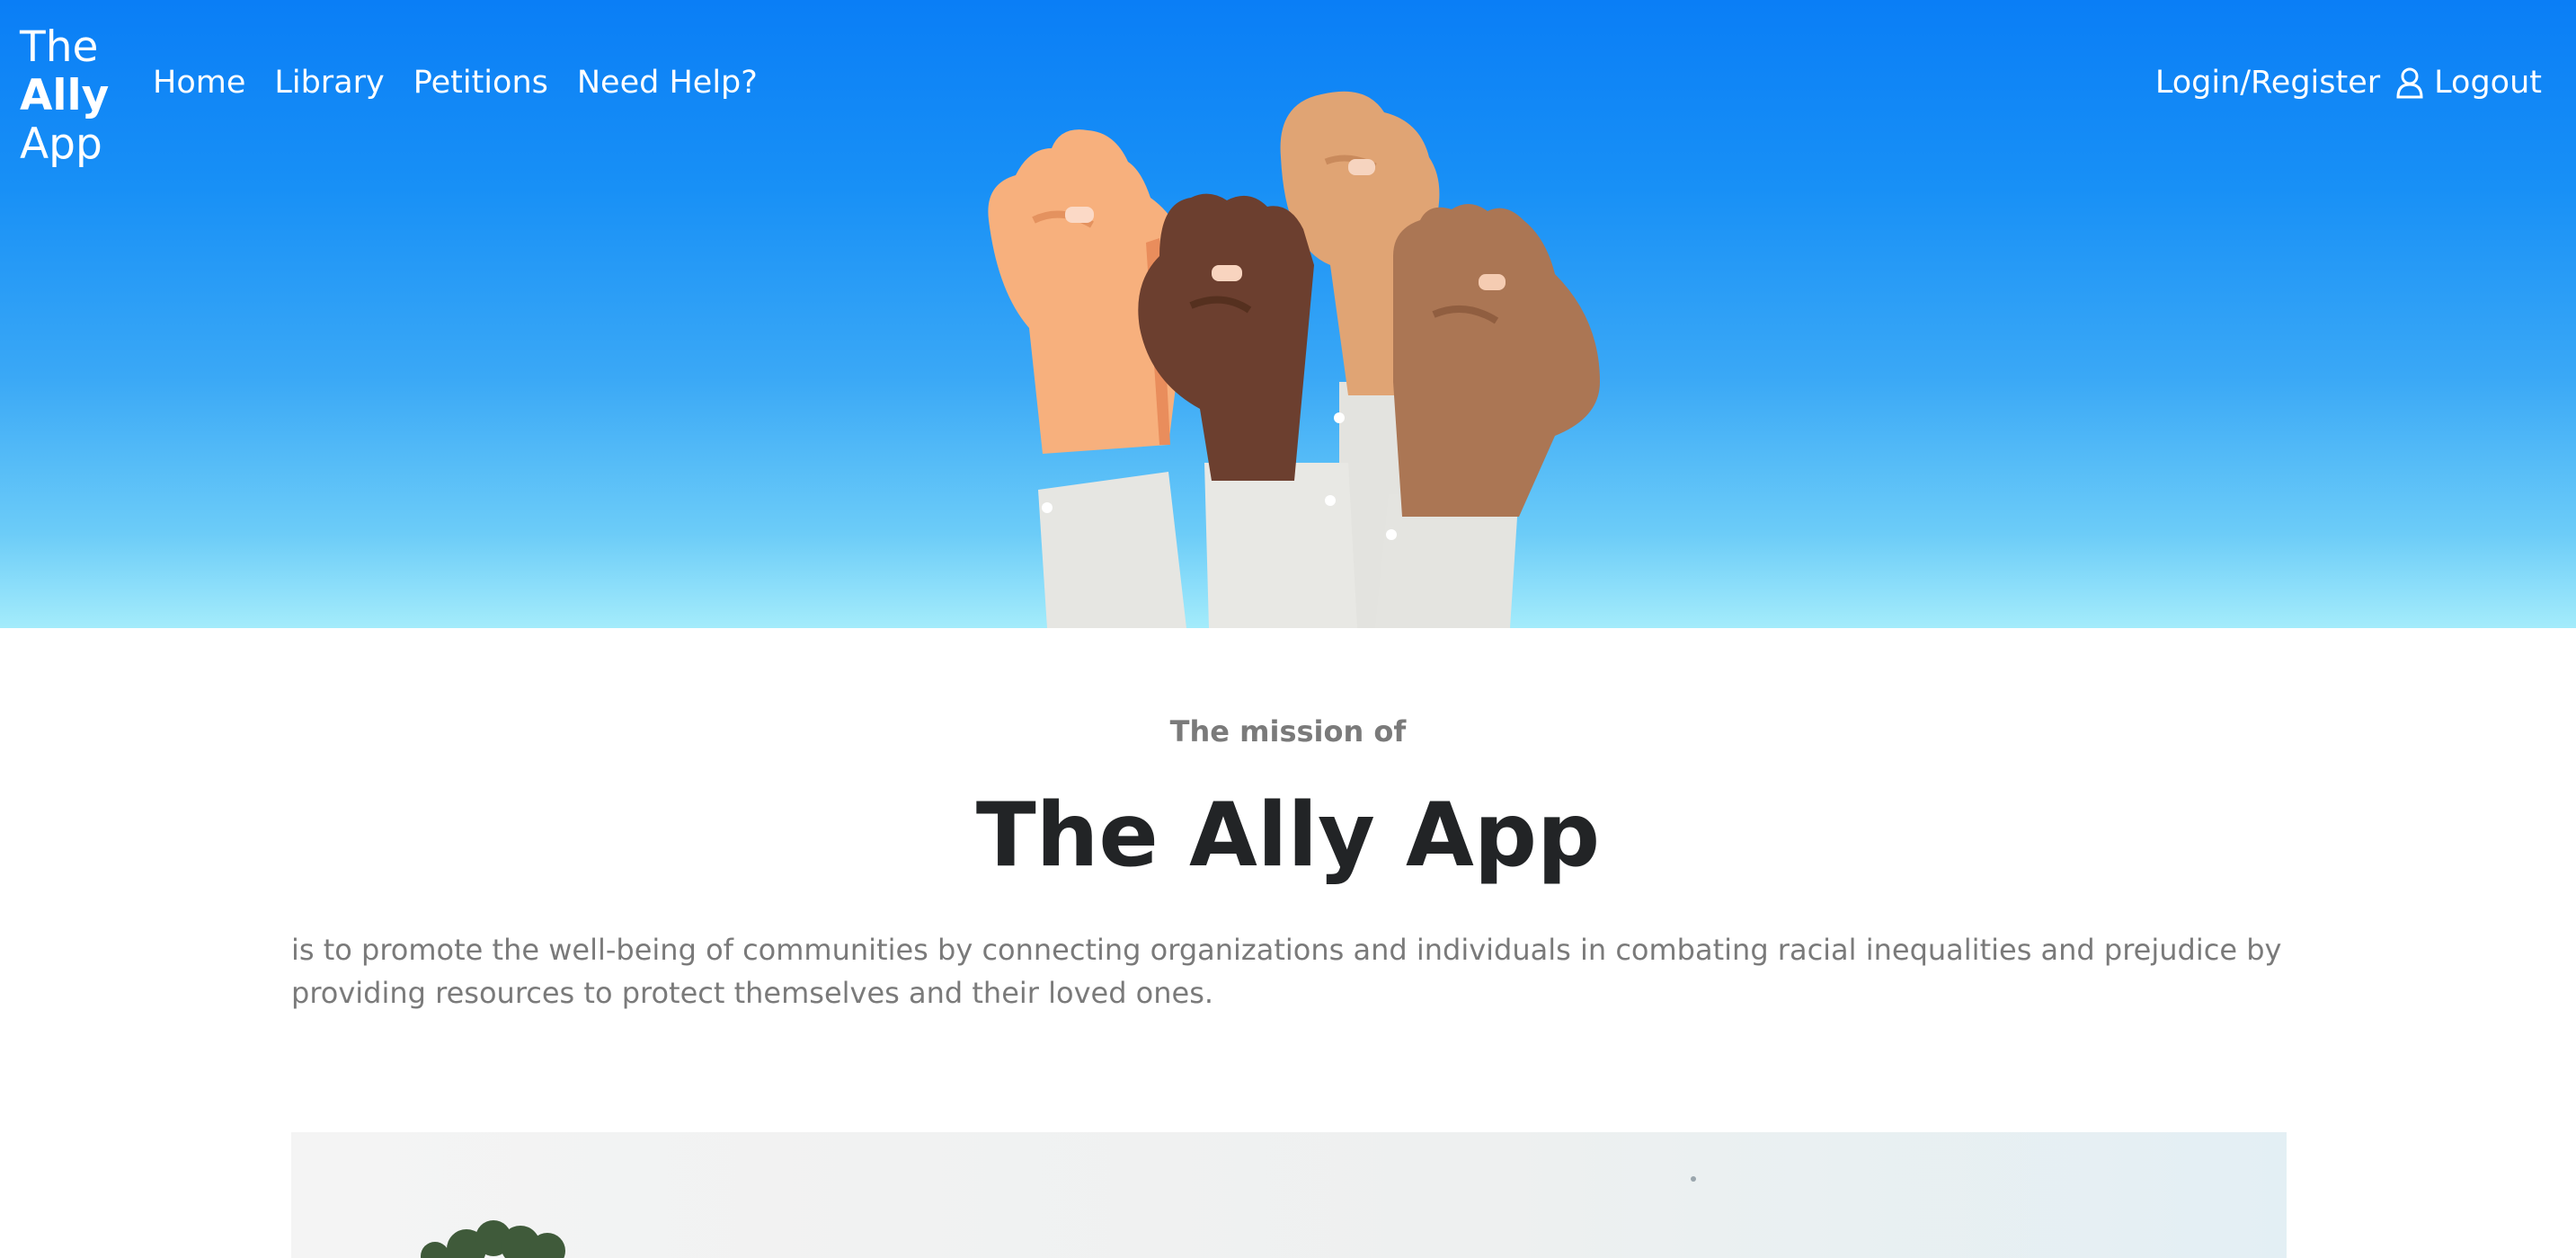  Describe the element at coordinates (329, 83) in the screenshot. I see `nav-link-library: Library` at that location.